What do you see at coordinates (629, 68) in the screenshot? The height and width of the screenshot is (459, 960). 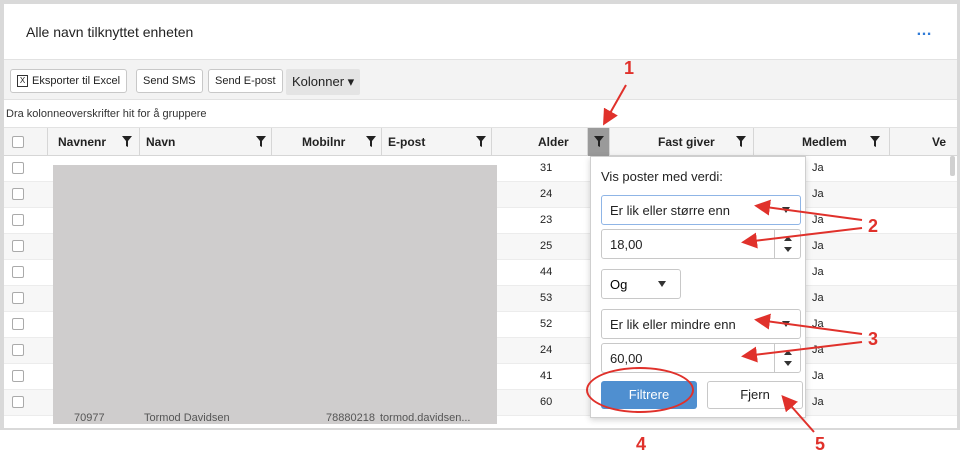 I see `annotation-1: 1` at bounding box center [629, 68].